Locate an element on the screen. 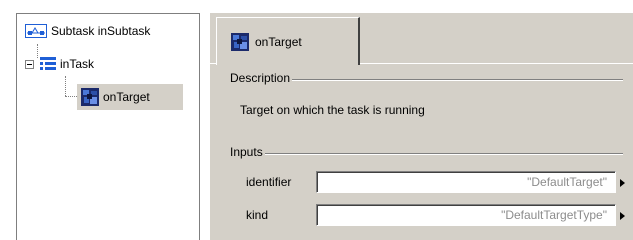  tree-item-ontarget: onTarget is located at coordinates (130, 97).